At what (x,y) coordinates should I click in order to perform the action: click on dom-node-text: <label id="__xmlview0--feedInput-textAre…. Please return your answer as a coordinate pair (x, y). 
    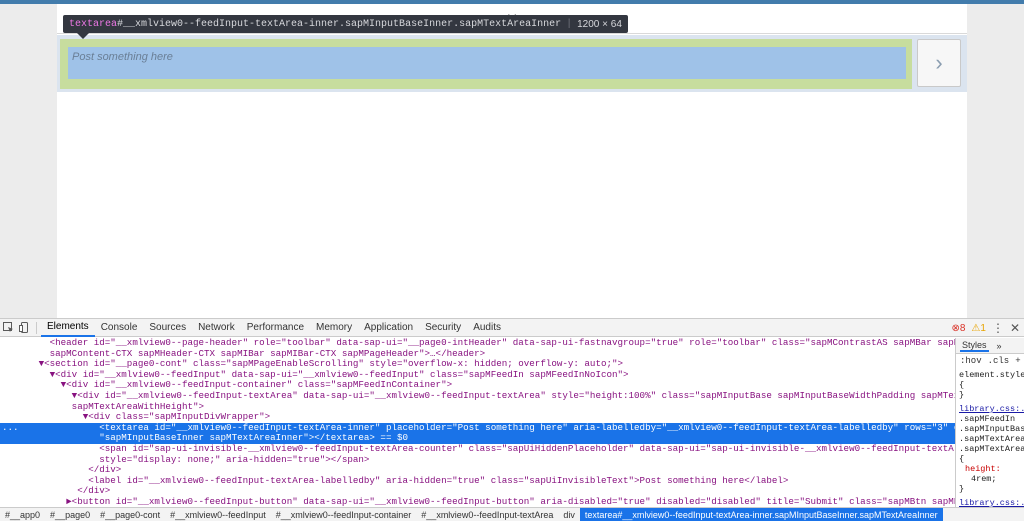
    Looking at the image, I should click on (394, 480).